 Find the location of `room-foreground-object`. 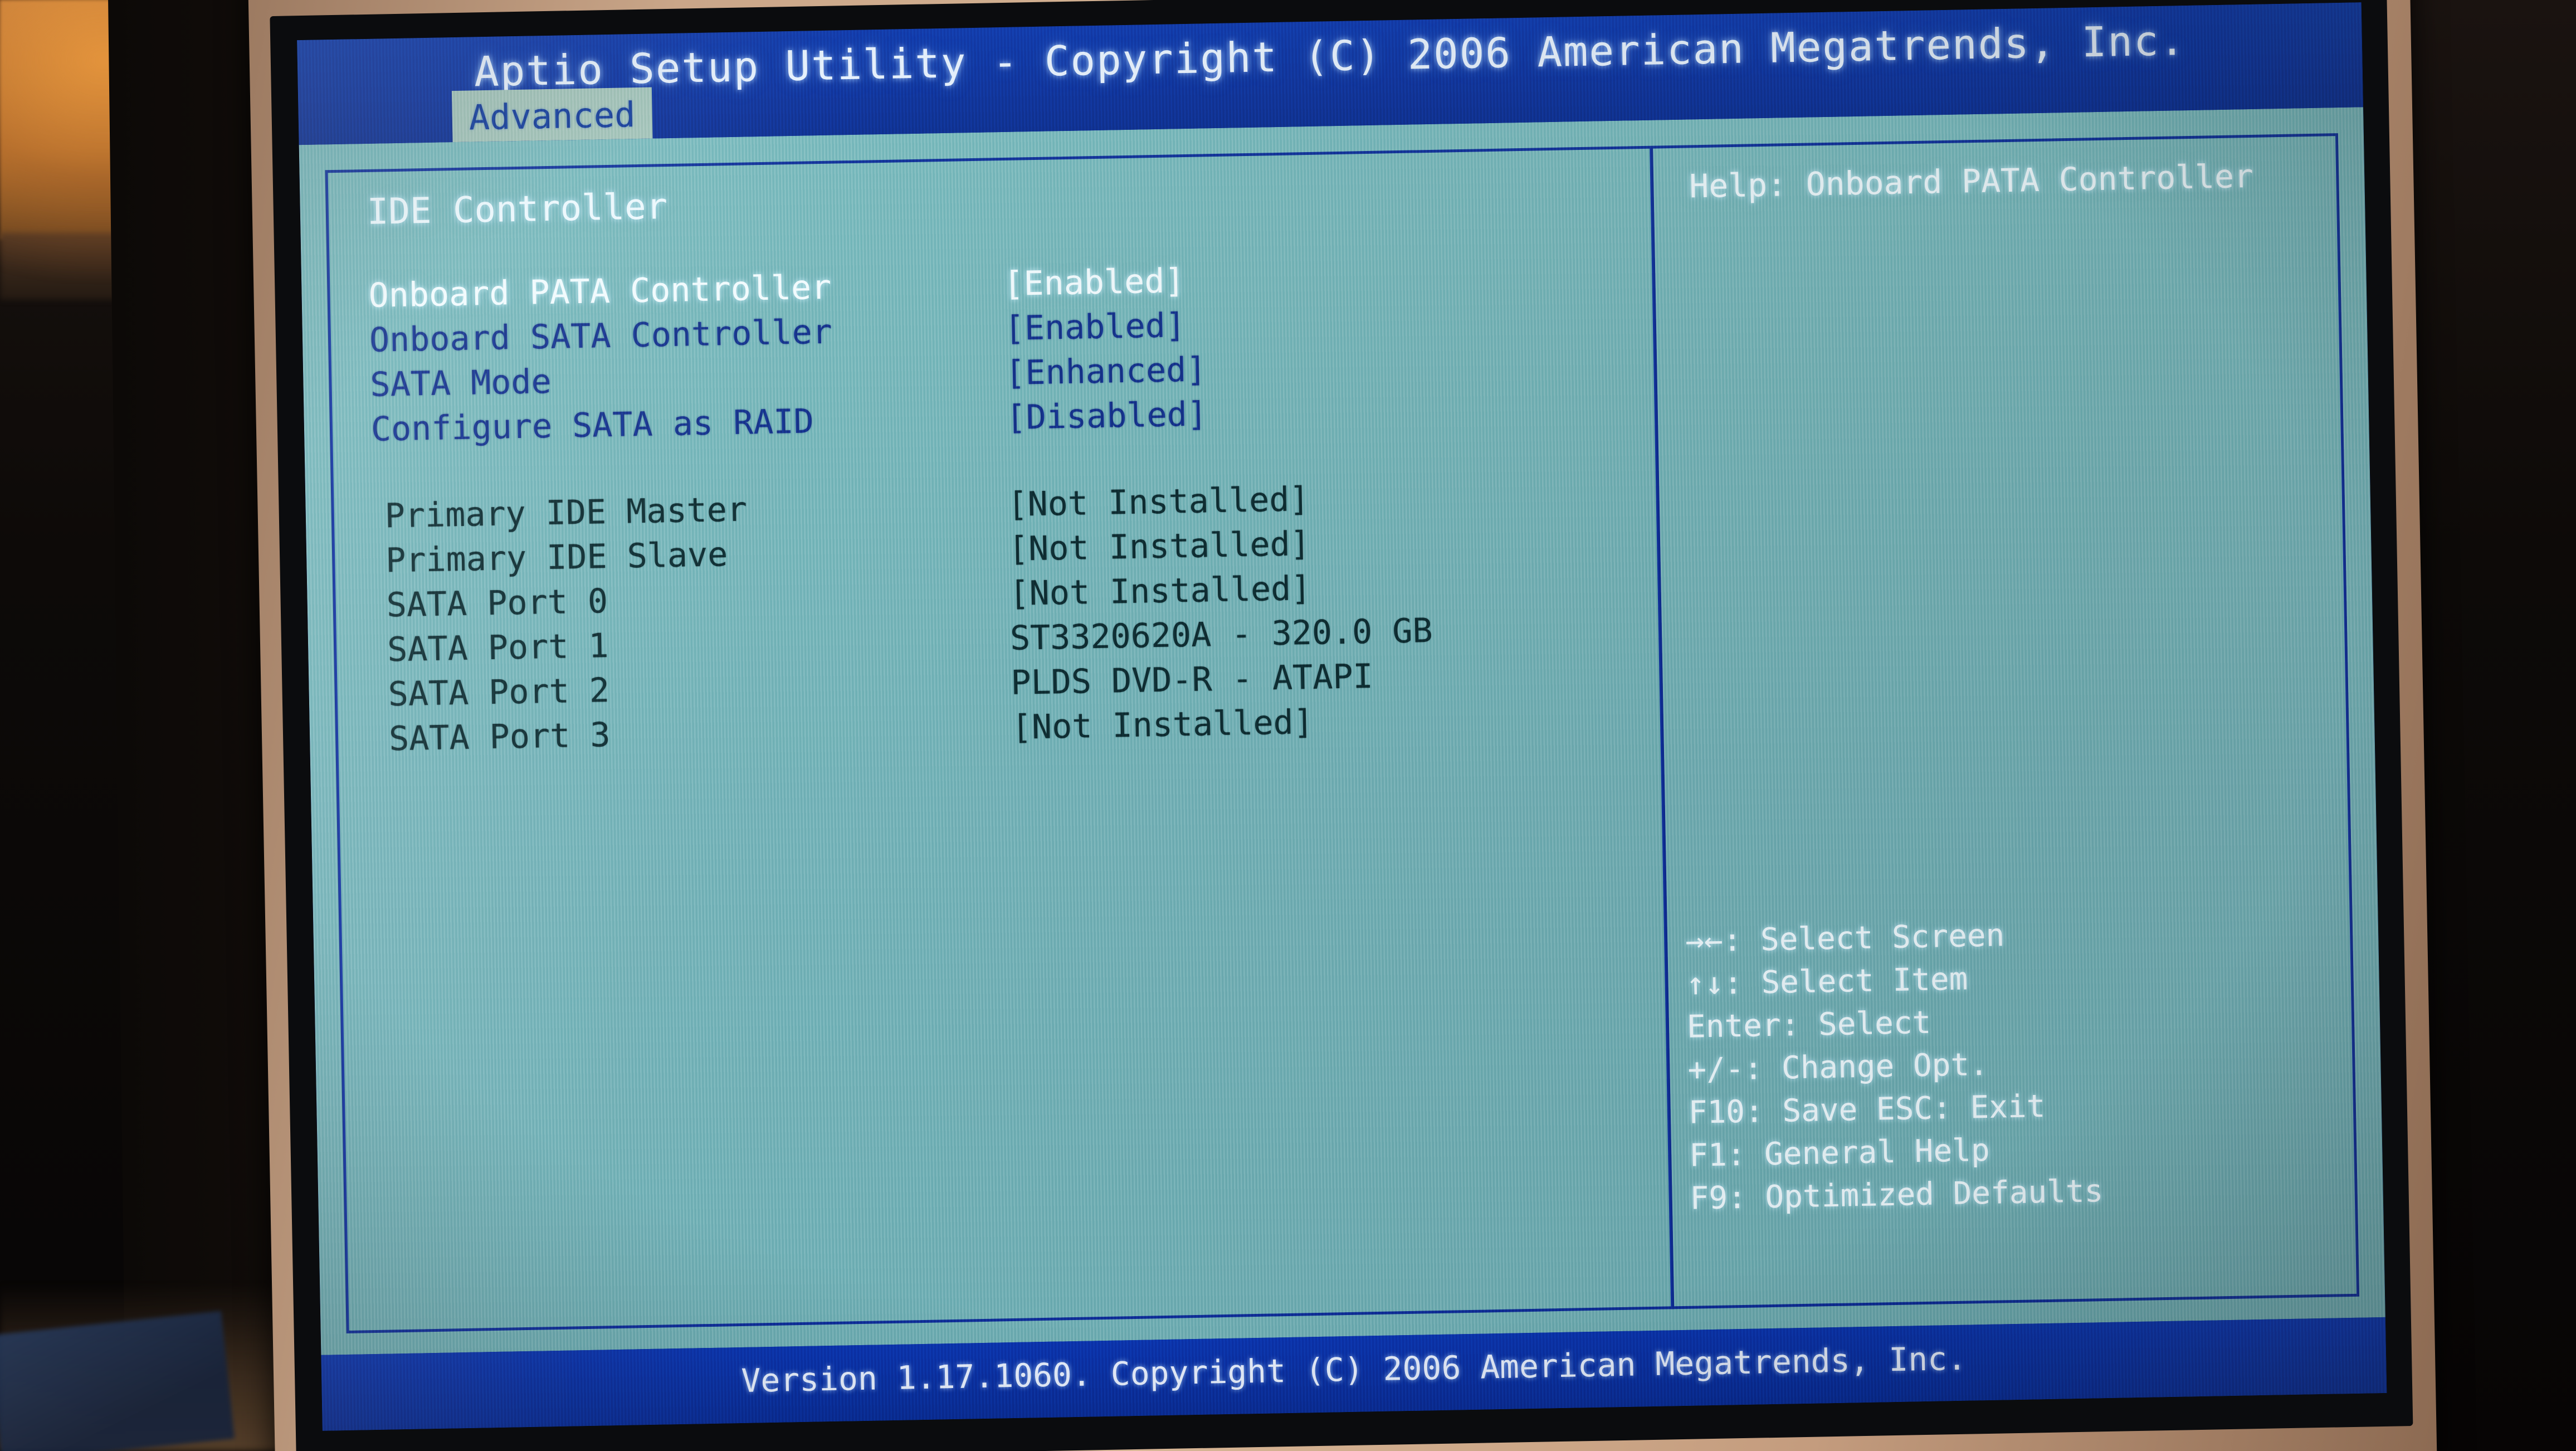

room-foreground-object is located at coordinates (117, 1381).